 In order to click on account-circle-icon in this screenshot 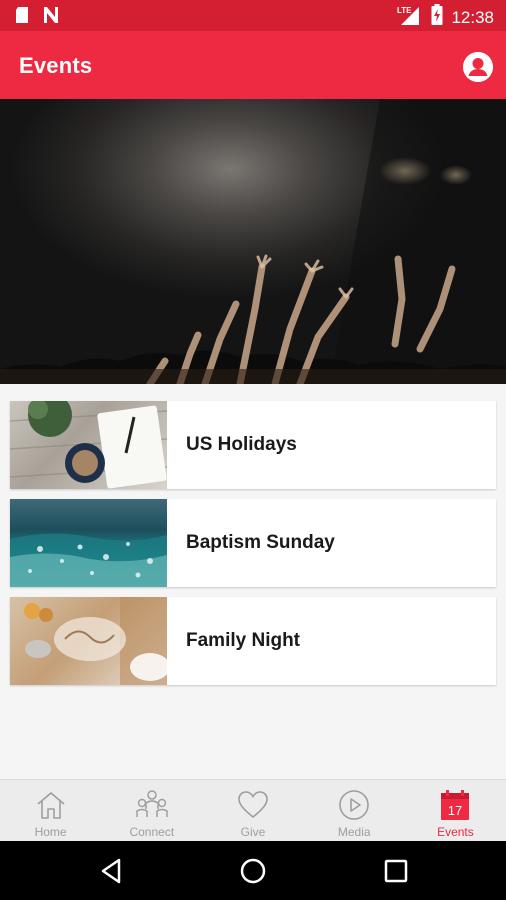, I will do `click(478, 67)`.